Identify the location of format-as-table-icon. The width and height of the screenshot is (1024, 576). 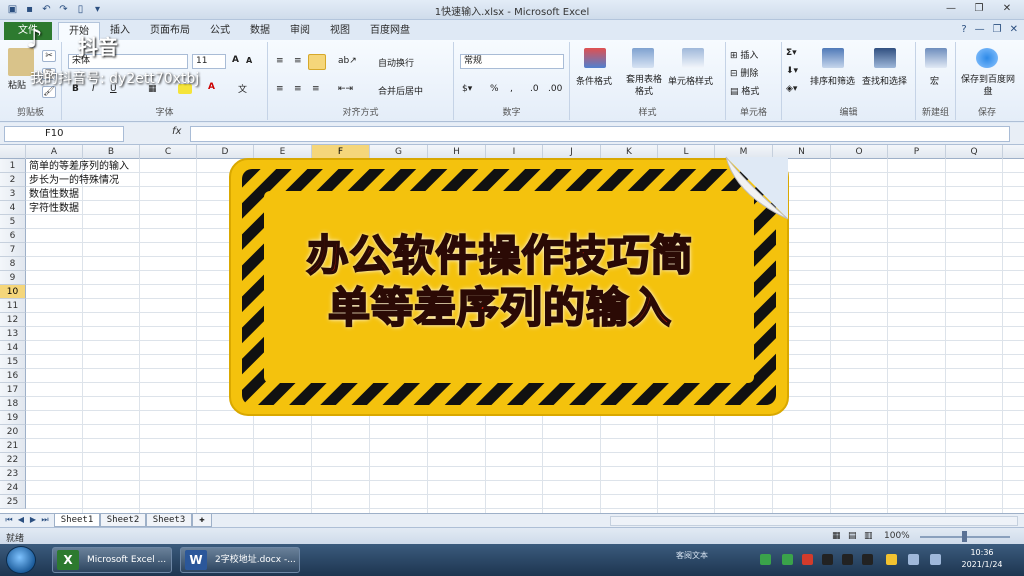
(643, 58).